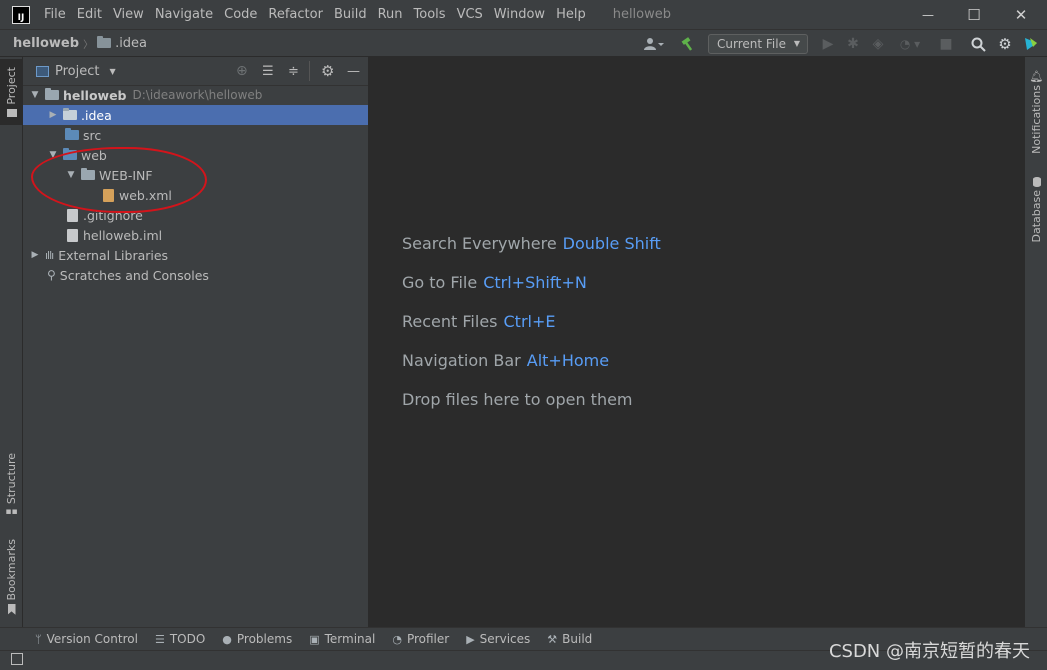 The height and width of the screenshot is (670, 1047). Describe the element at coordinates (688, 44) in the screenshot. I see `hammer-build-icon` at that location.